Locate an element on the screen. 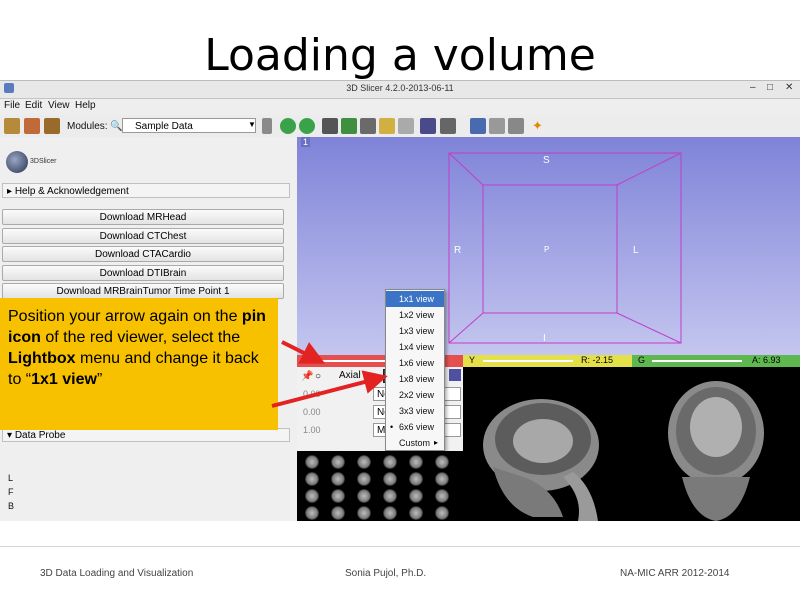 Image resolution: width=800 pixels, height=600 pixels. download-ctacardio-button: Download CTACardio is located at coordinates (143, 254).